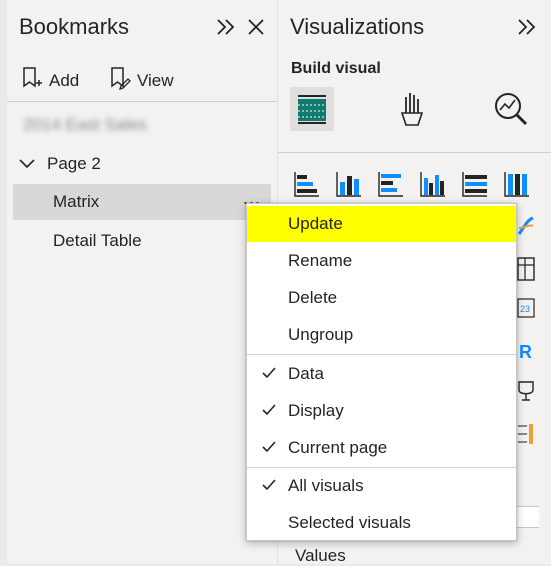 Image resolution: width=551 pixels, height=566 pixels. What do you see at coordinates (142, 101) in the screenshot?
I see `toolbar-divider` at bounding box center [142, 101].